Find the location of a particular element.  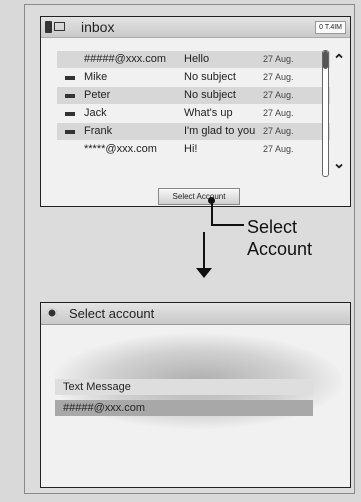

phone-email-icon is located at coordinates (56, 26).